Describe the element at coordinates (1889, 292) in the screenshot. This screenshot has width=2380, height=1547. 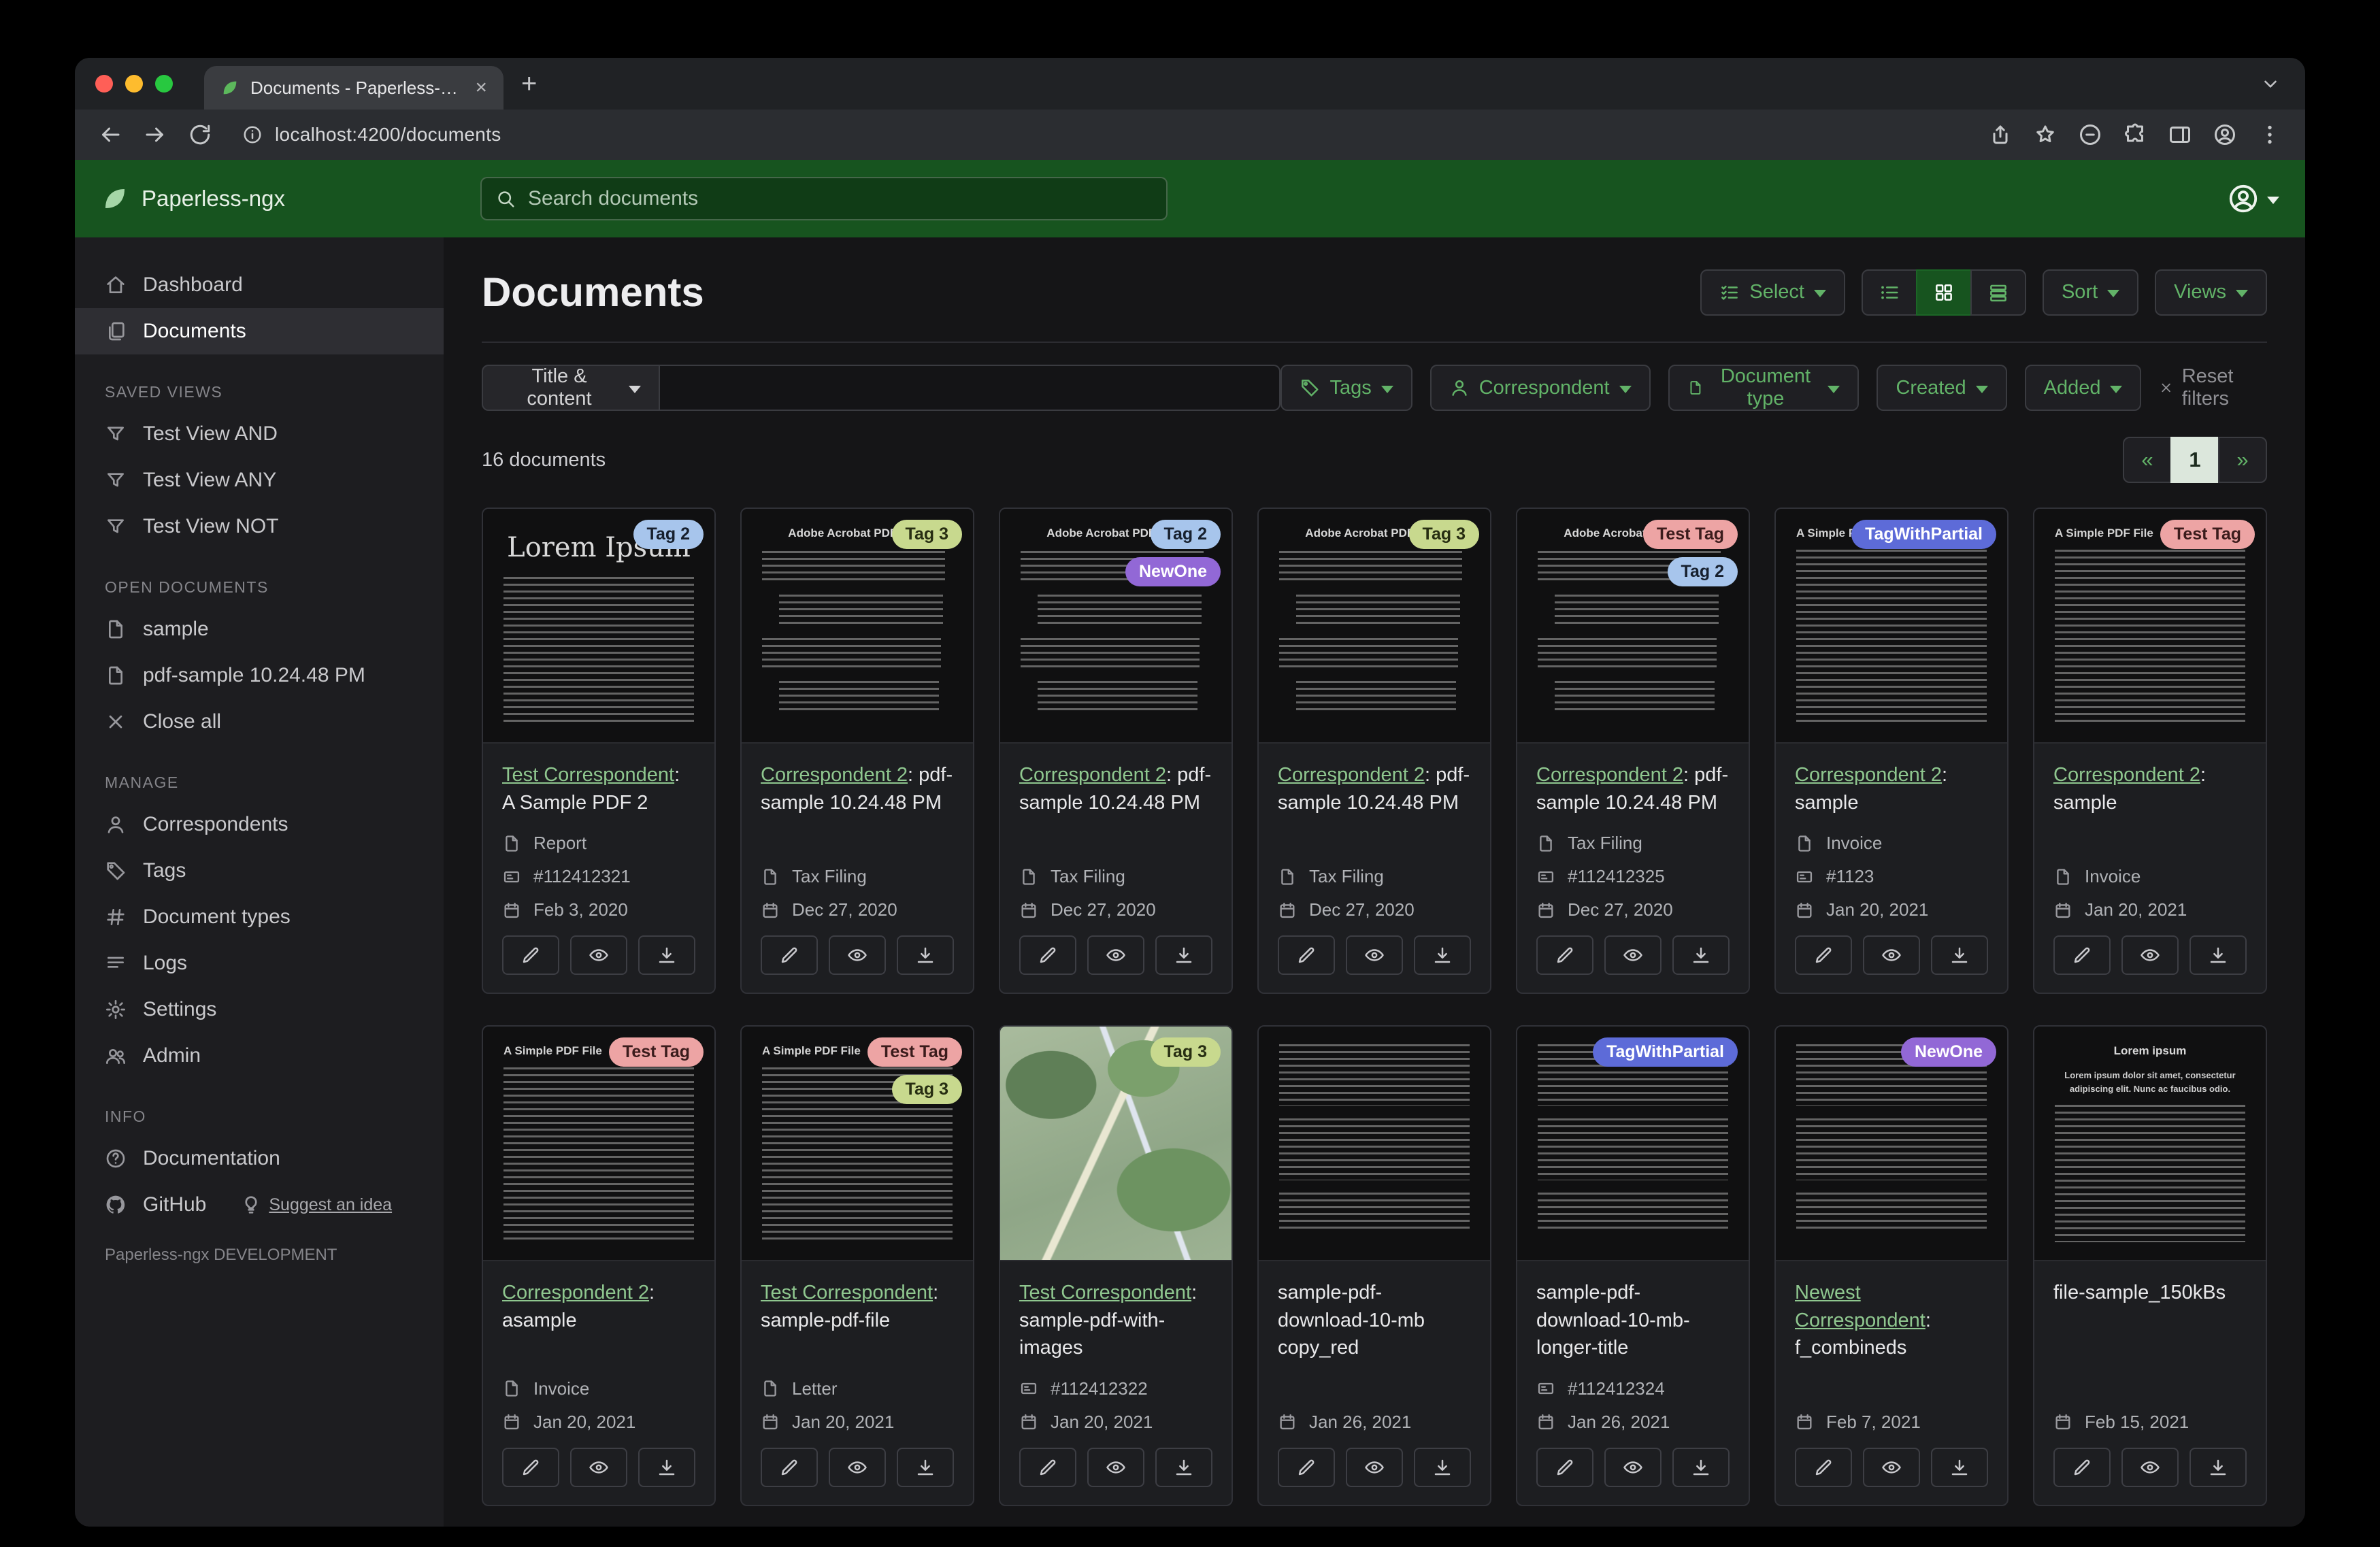
I see `list-view-button` at that location.